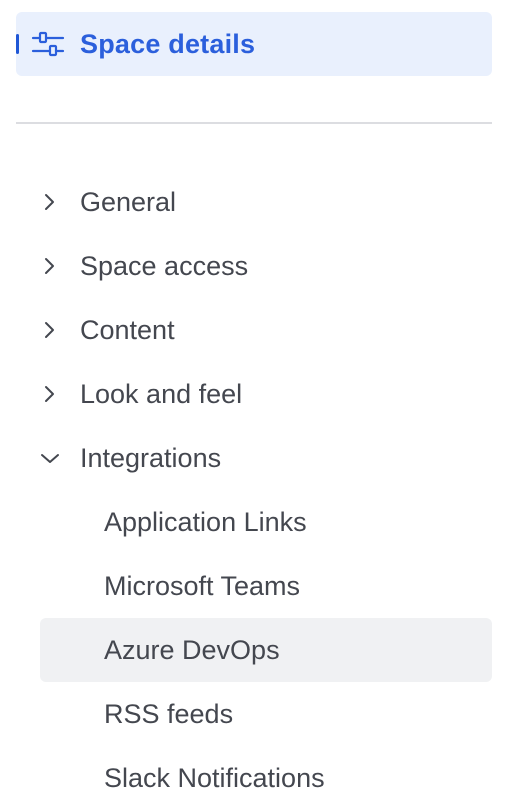 This screenshot has width=506, height=802. I want to click on sub-item-label: Application Links, so click(205, 522).